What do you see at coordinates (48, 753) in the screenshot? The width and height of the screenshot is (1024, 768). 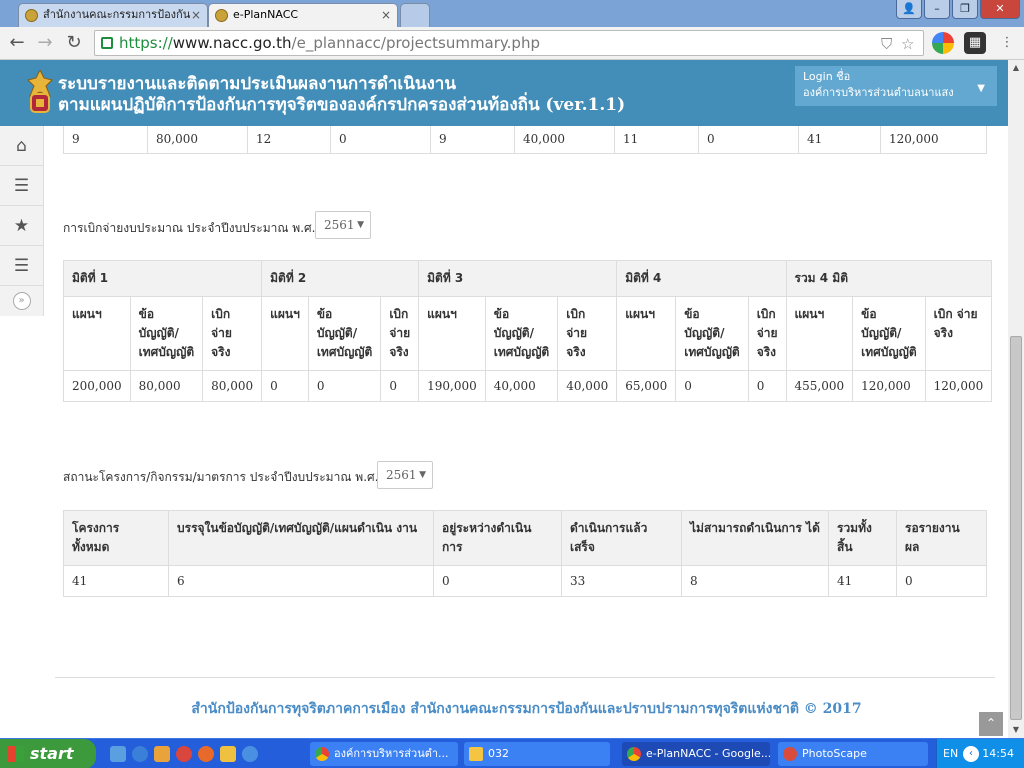 I see `start-button: start` at bounding box center [48, 753].